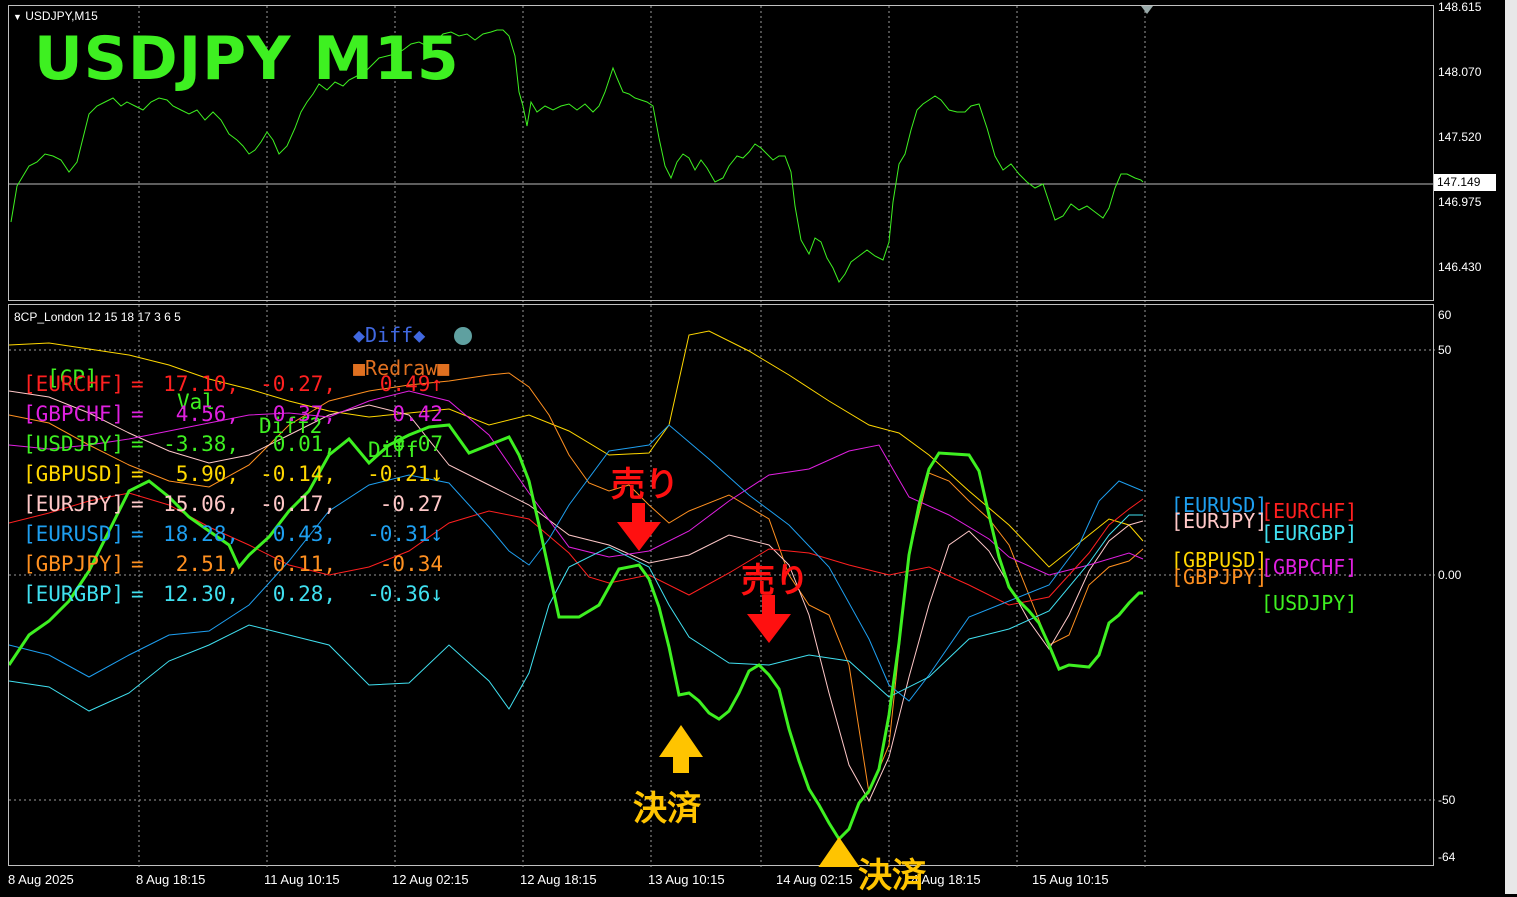 The image size is (1517, 897). What do you see at coordinates (1219, 521) in the screenshot?
I see `label-eurjpy: [EURJPY]` at bounding box center [1219, 521].